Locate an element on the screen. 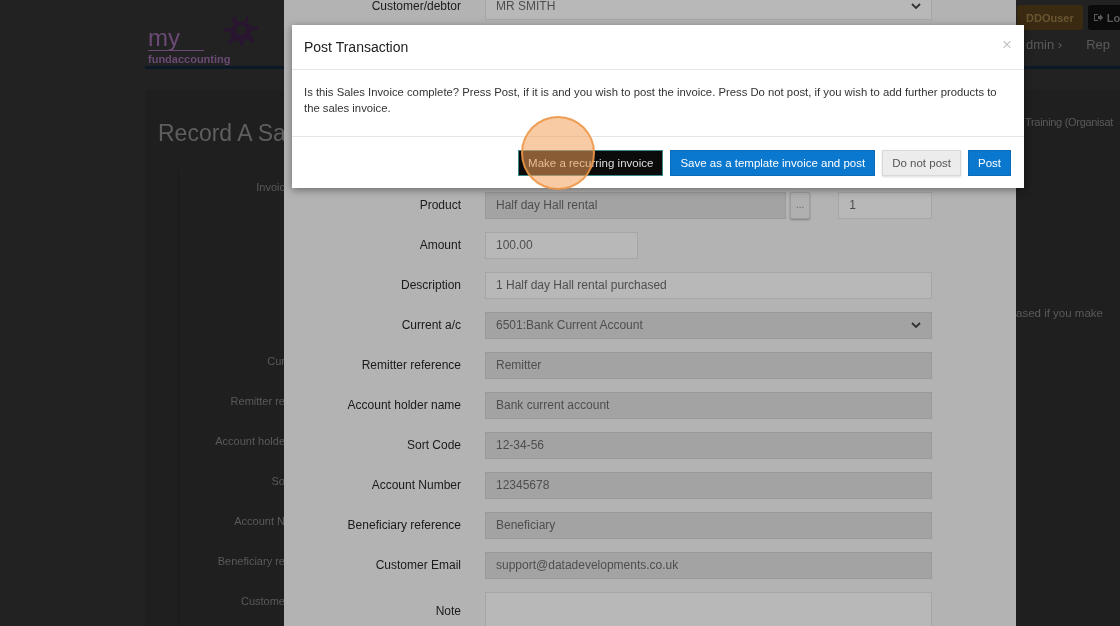 Image resolution: width=1120 pixels, height=626 pixels. page-heading: Record A Sa is located at coordinates (222, 133).